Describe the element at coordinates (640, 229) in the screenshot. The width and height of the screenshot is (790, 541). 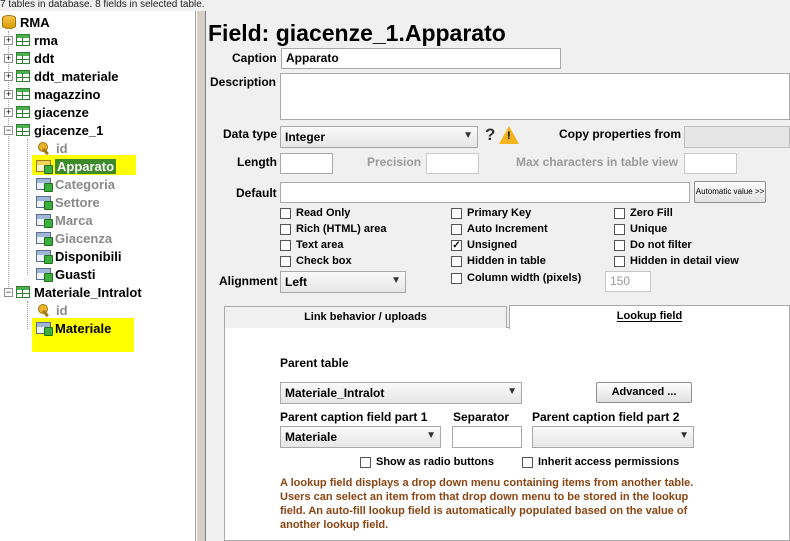
I see `unique-checkbox: Unique` at that location.